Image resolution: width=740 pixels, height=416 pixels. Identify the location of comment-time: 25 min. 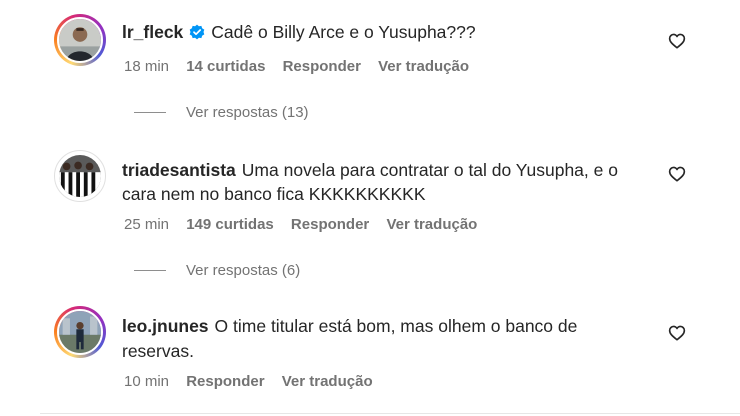
(147, 224).